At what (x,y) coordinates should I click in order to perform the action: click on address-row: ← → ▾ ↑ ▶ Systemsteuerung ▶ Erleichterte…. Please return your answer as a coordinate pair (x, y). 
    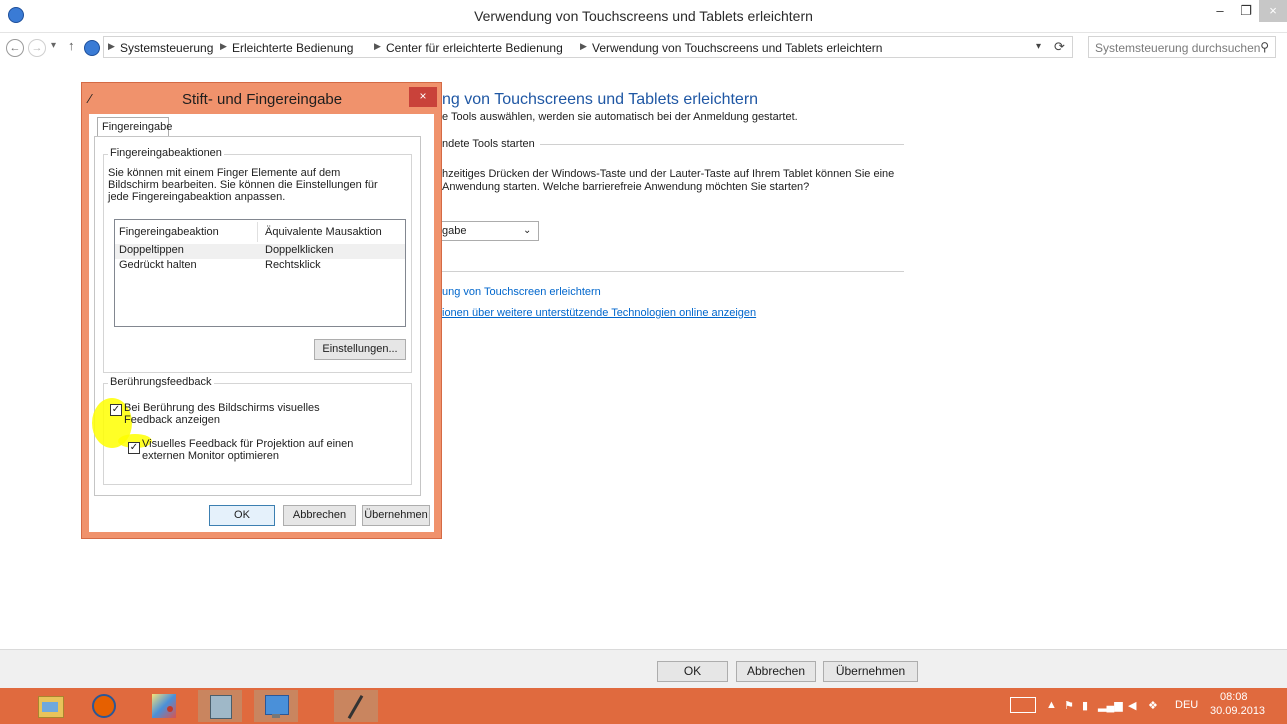
    Looking at the image, I should click on (643, 47).